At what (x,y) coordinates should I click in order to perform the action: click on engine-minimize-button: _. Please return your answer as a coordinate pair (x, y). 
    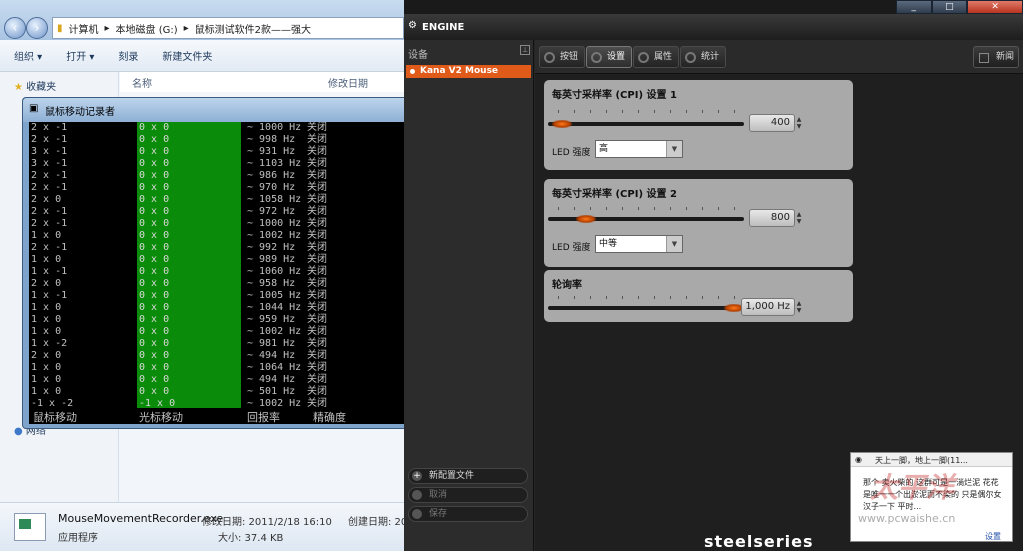
    Looking at the image, I should click on (914, 7).